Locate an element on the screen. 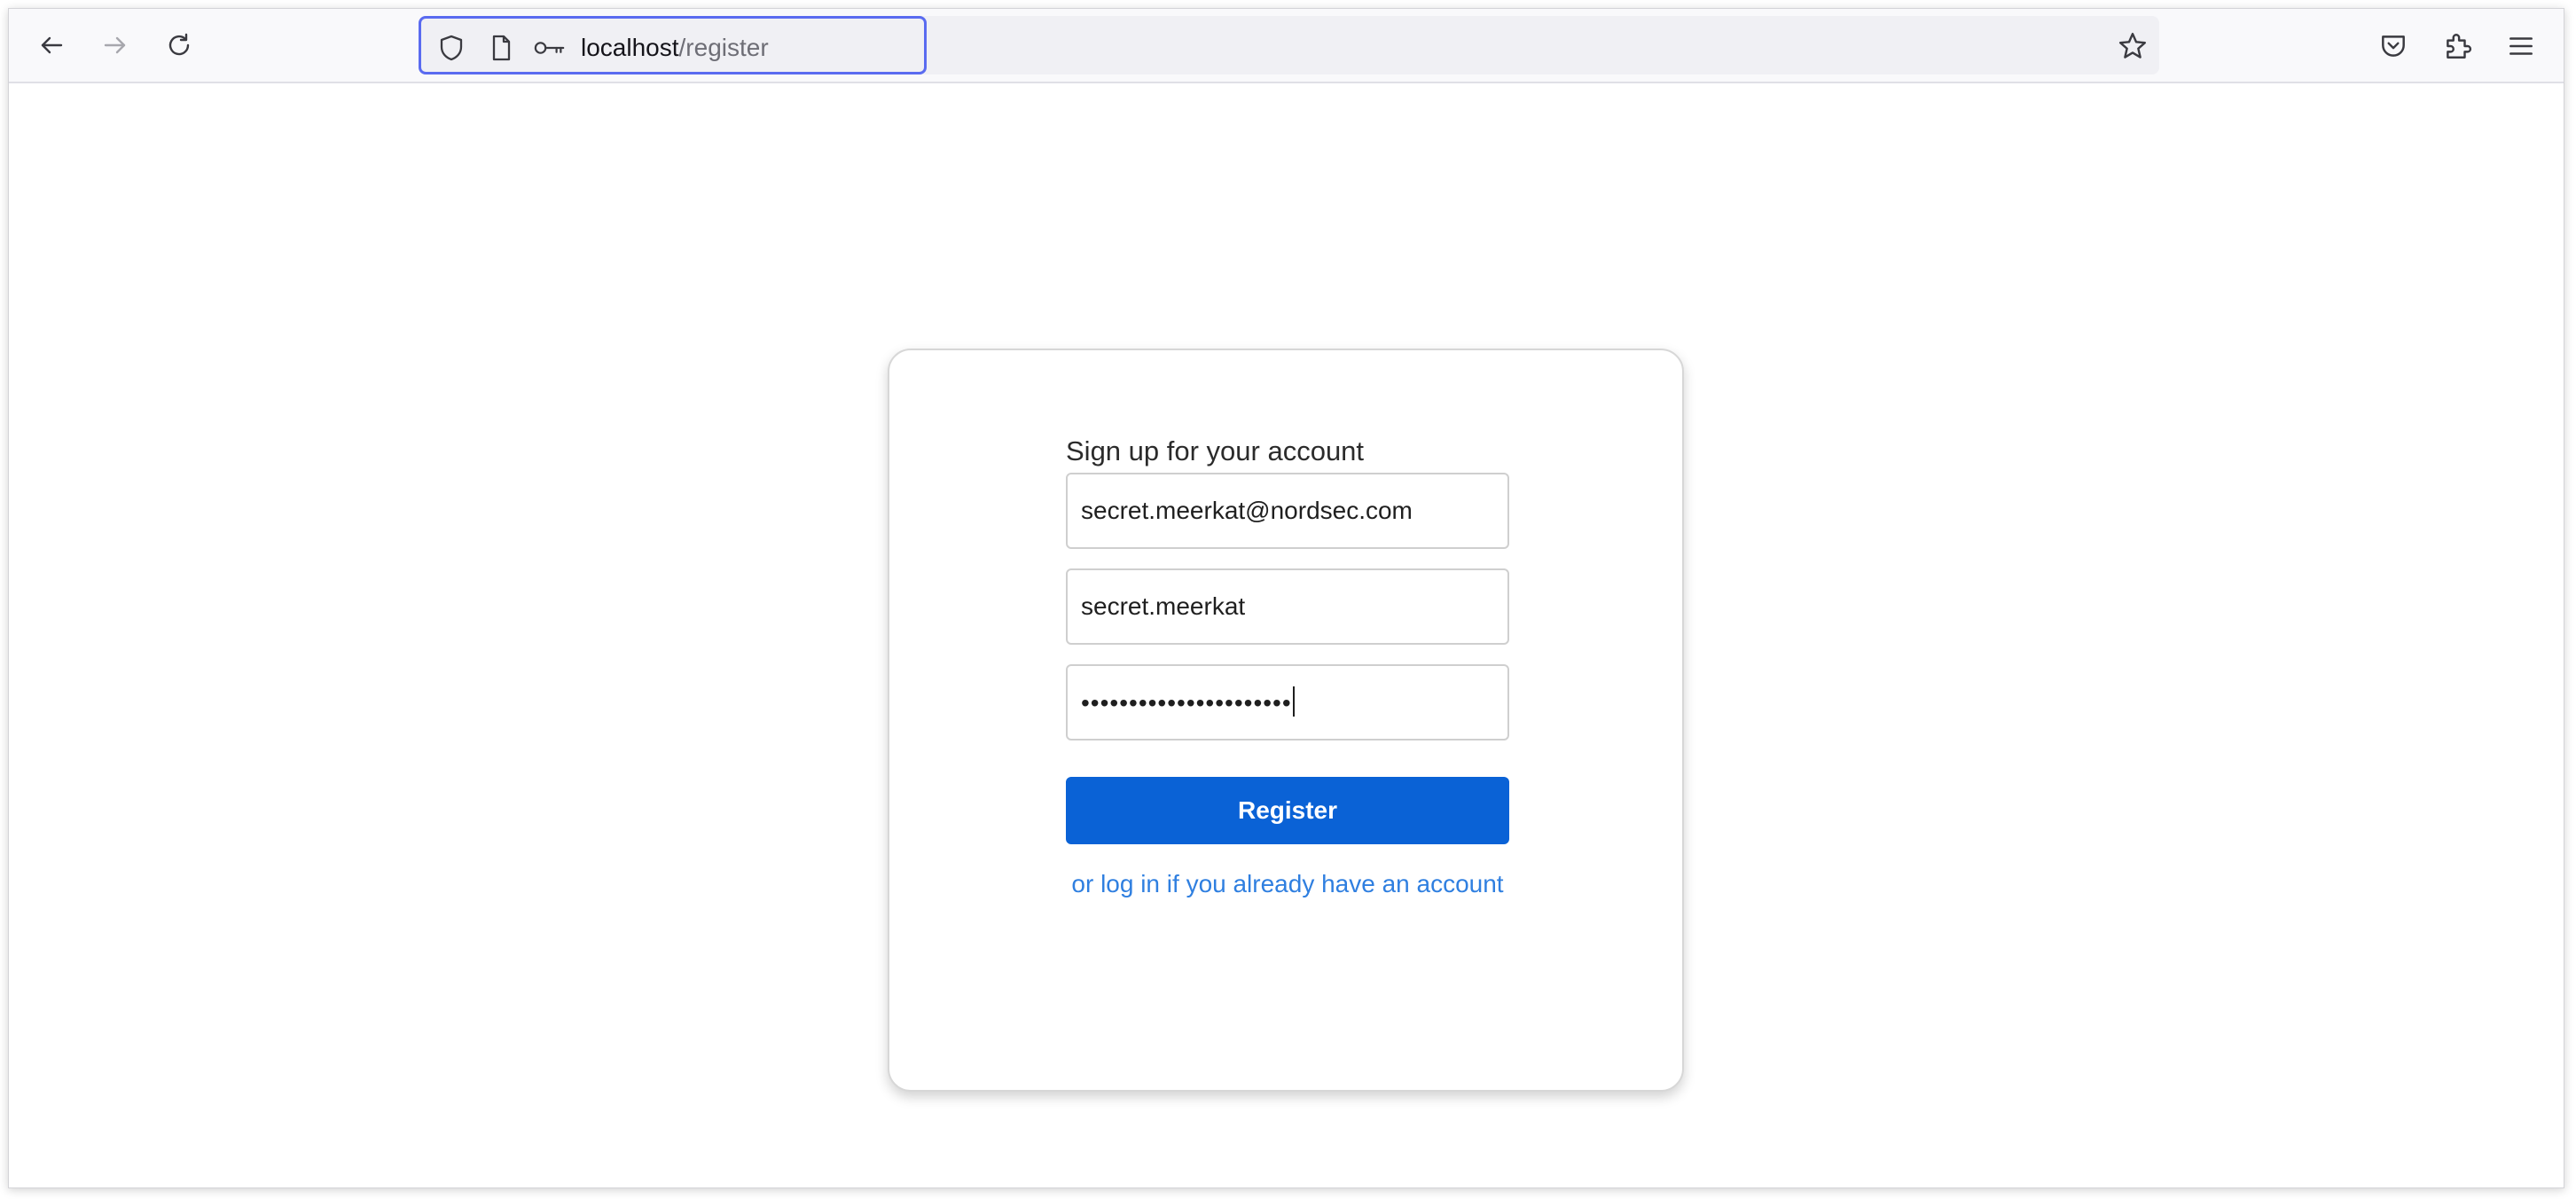 The image size is (2576, 1199). bookmark-button is located at coordinates (2132, 46).